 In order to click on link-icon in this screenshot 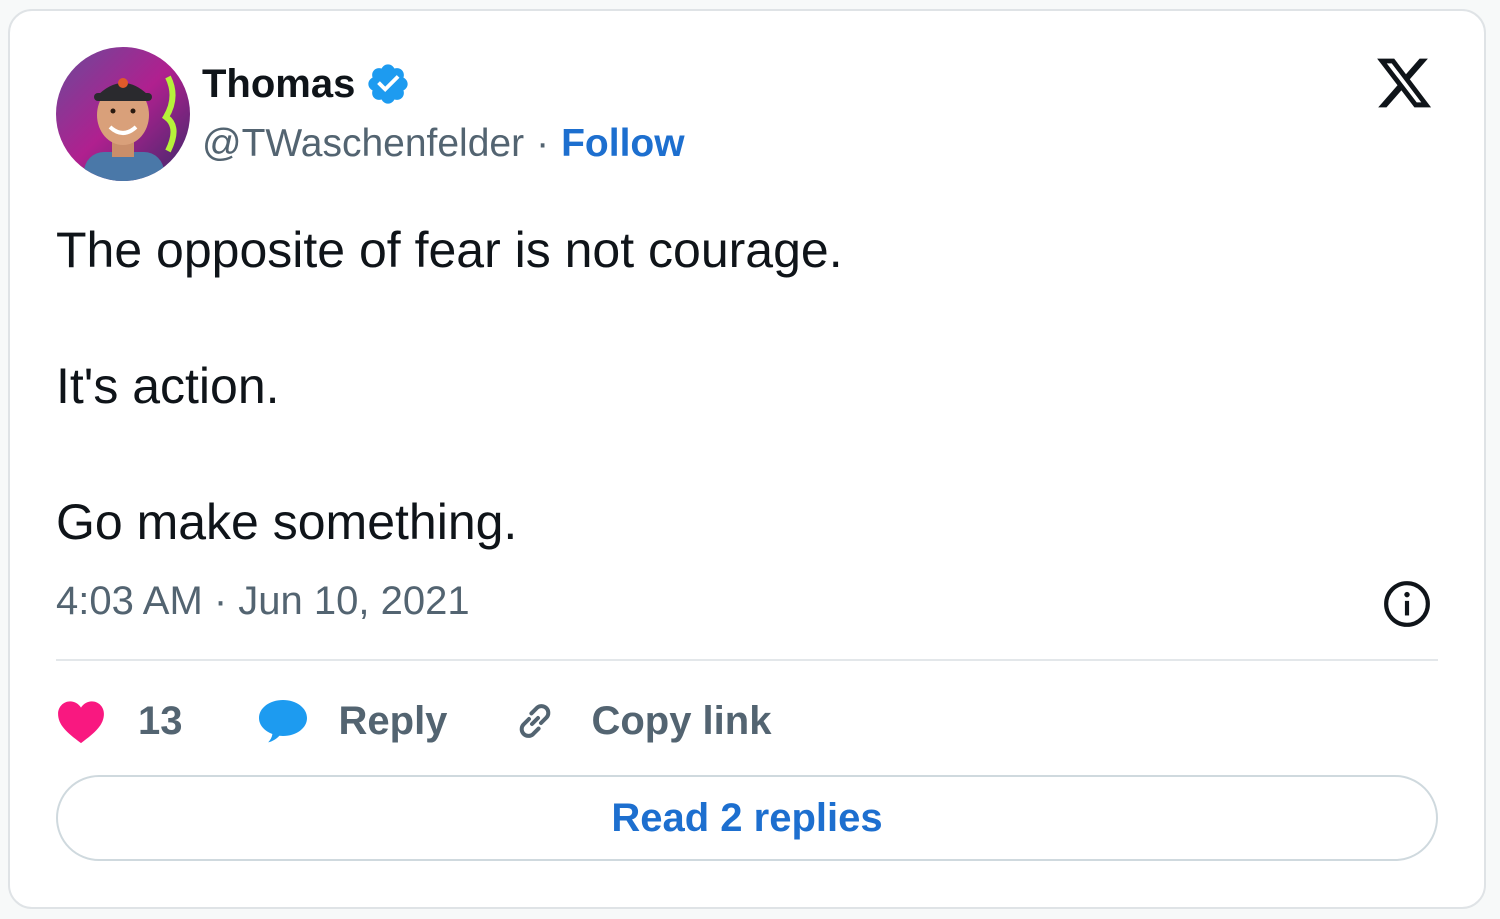, I will do `click(535, 721)`.